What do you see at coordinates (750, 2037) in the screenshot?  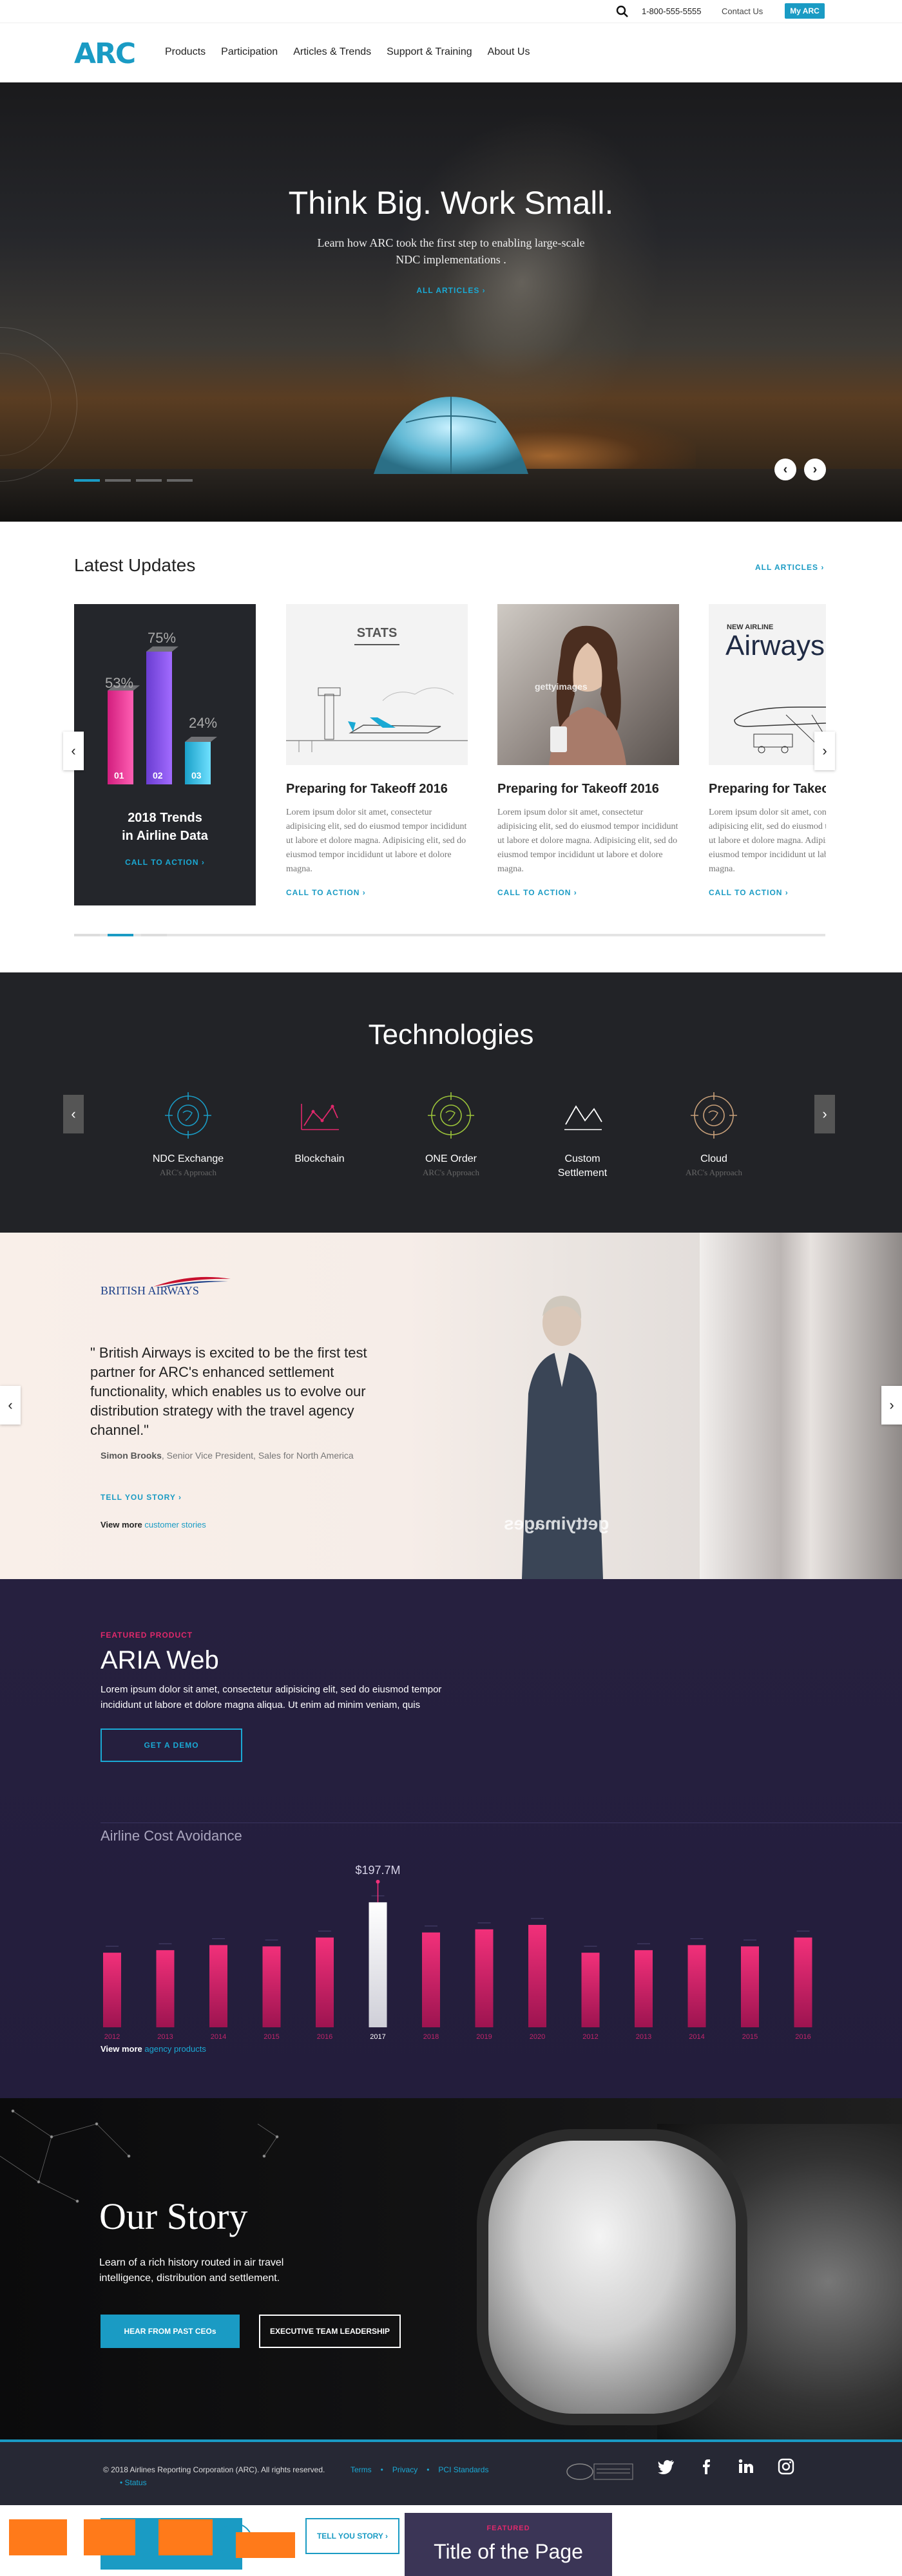 I see `chart-x-tick-label: 2015` at bounding box center [750, 2037].